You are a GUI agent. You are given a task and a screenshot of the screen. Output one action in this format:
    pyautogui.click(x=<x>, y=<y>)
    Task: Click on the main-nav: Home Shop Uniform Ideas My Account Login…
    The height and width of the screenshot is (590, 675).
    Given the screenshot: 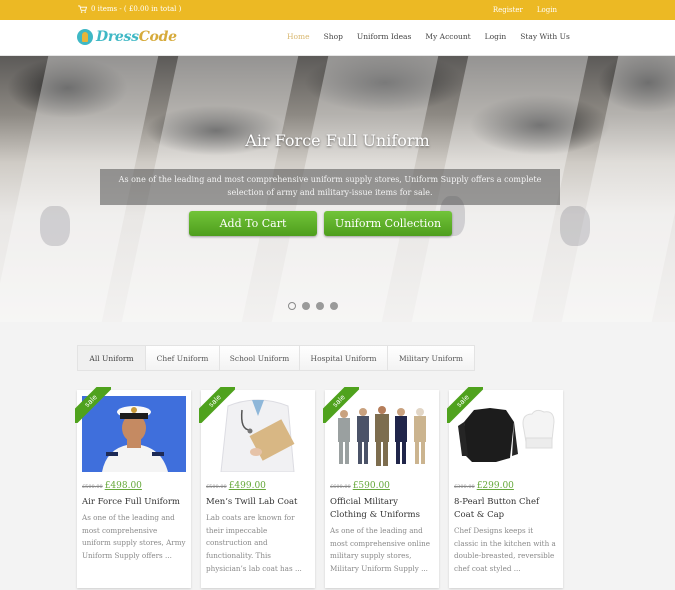 What is the action you would take?
    pyautogui.click(x=428, y=36)
    